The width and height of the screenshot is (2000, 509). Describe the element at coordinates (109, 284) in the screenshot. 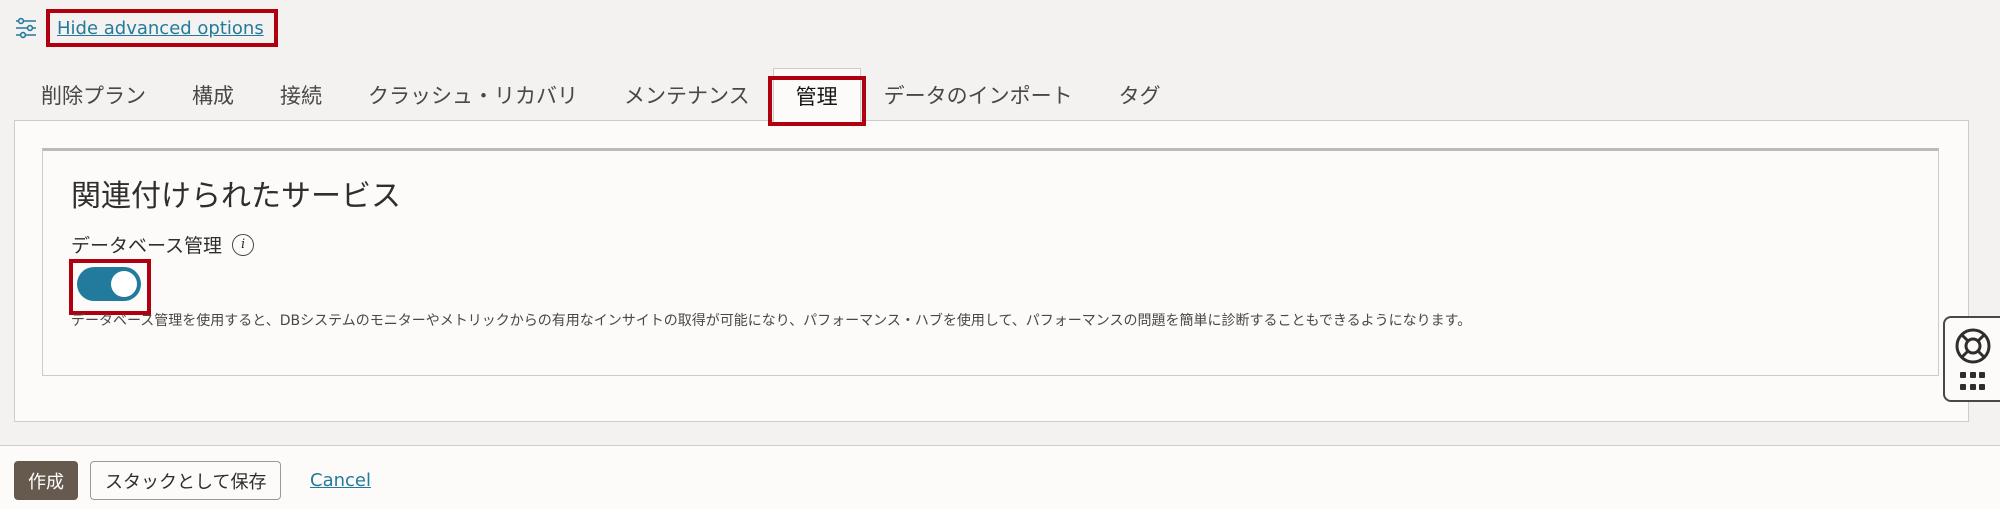

I see `database-management-toggle` at that location.